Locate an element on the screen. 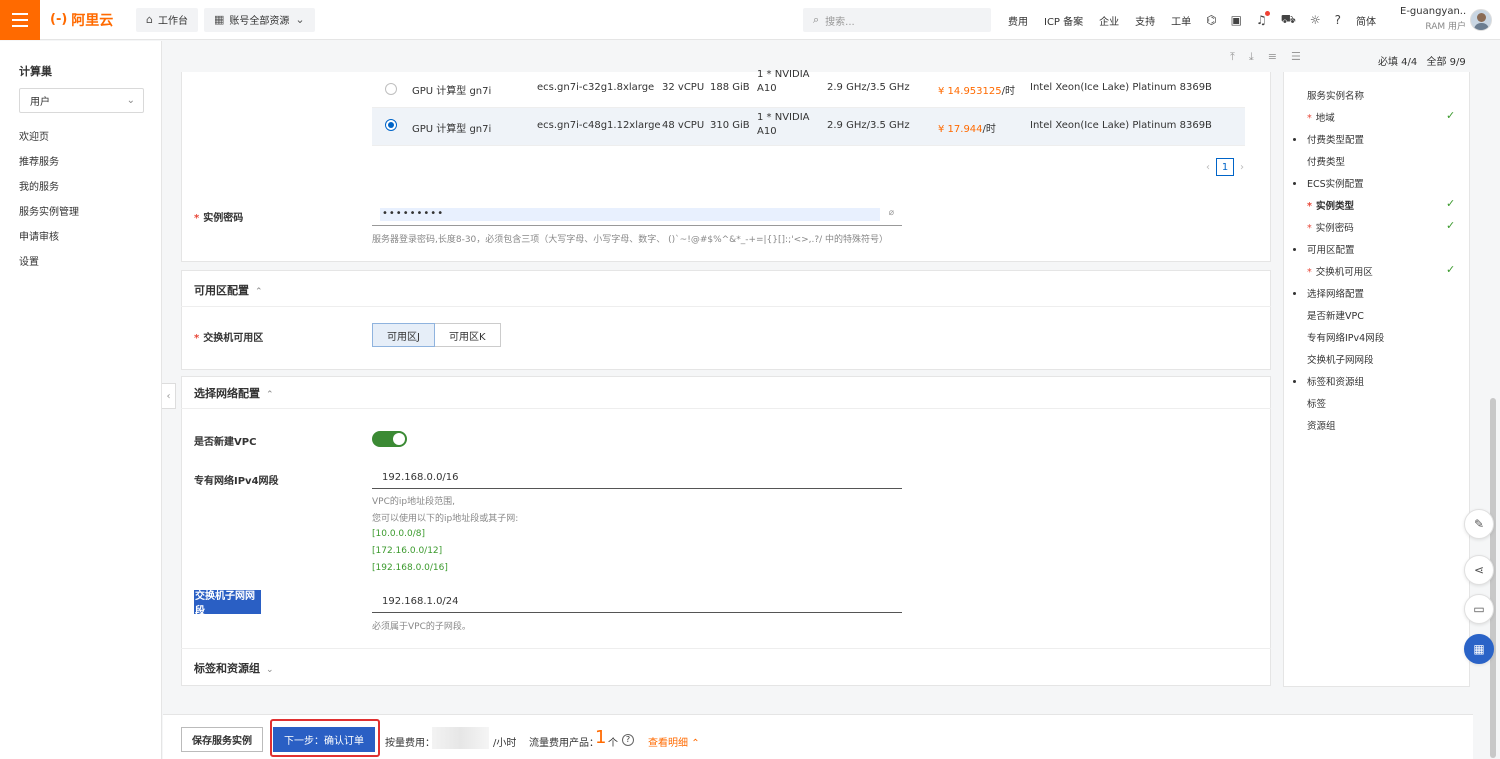 This screenshot has height=759, width=1500. bullet-dot is located at coordinates (1294, 249).